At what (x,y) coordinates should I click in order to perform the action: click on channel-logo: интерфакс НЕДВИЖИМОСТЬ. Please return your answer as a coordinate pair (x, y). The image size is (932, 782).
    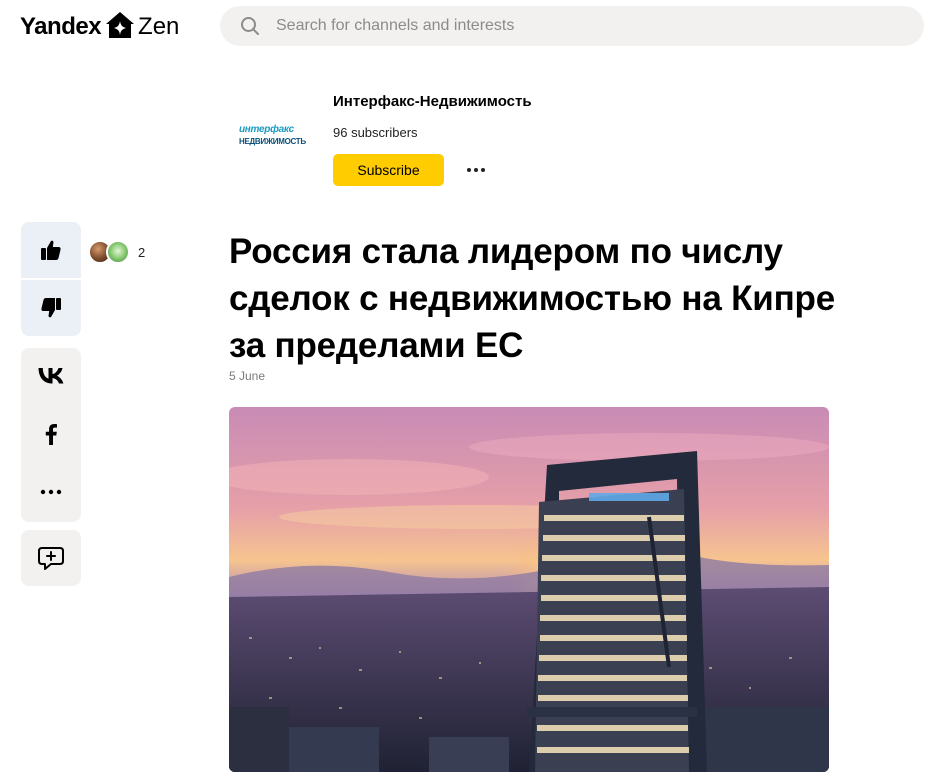
    Looking at the image, I should click on (272, 135).